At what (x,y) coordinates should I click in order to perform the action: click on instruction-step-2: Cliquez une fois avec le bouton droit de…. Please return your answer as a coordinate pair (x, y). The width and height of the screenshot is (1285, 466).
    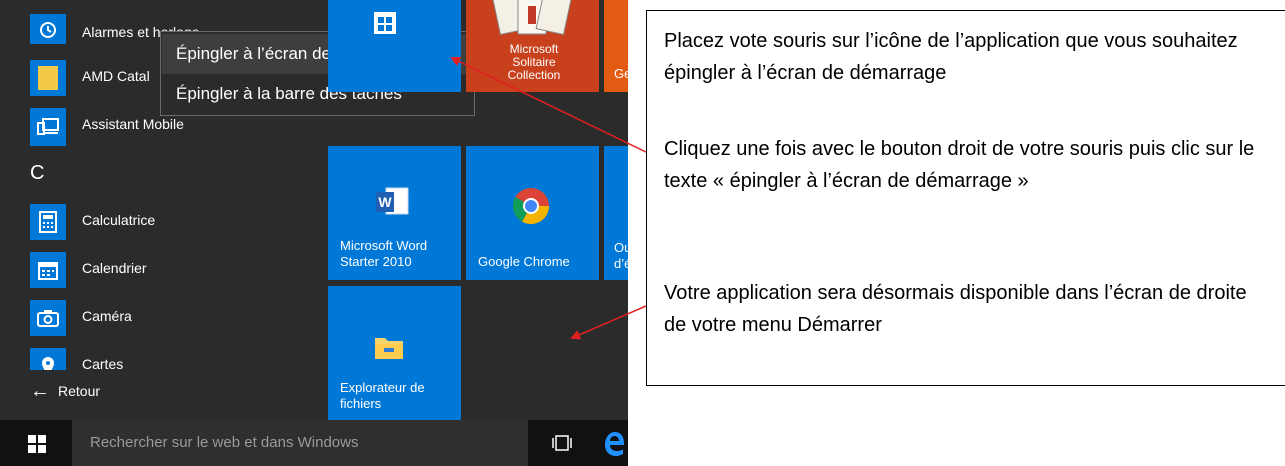
    Looking at the image, I should click on (959, 165).